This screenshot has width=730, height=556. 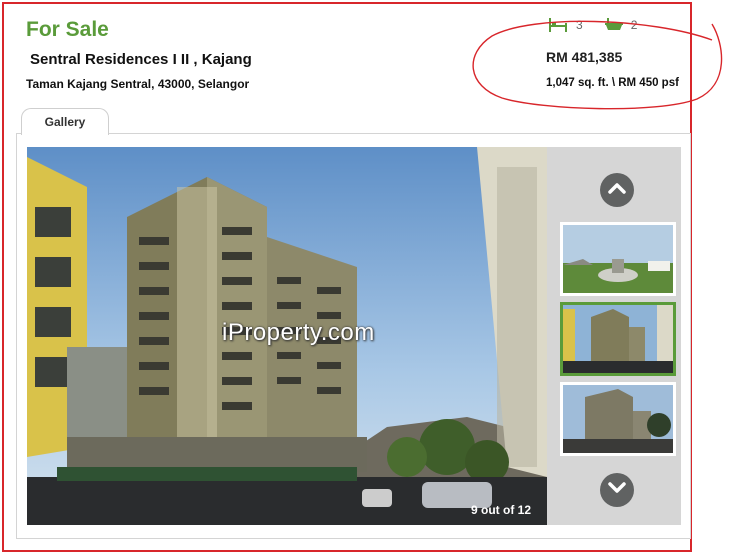 I want to click on gallery-next-button, so click(x=617, y=490).